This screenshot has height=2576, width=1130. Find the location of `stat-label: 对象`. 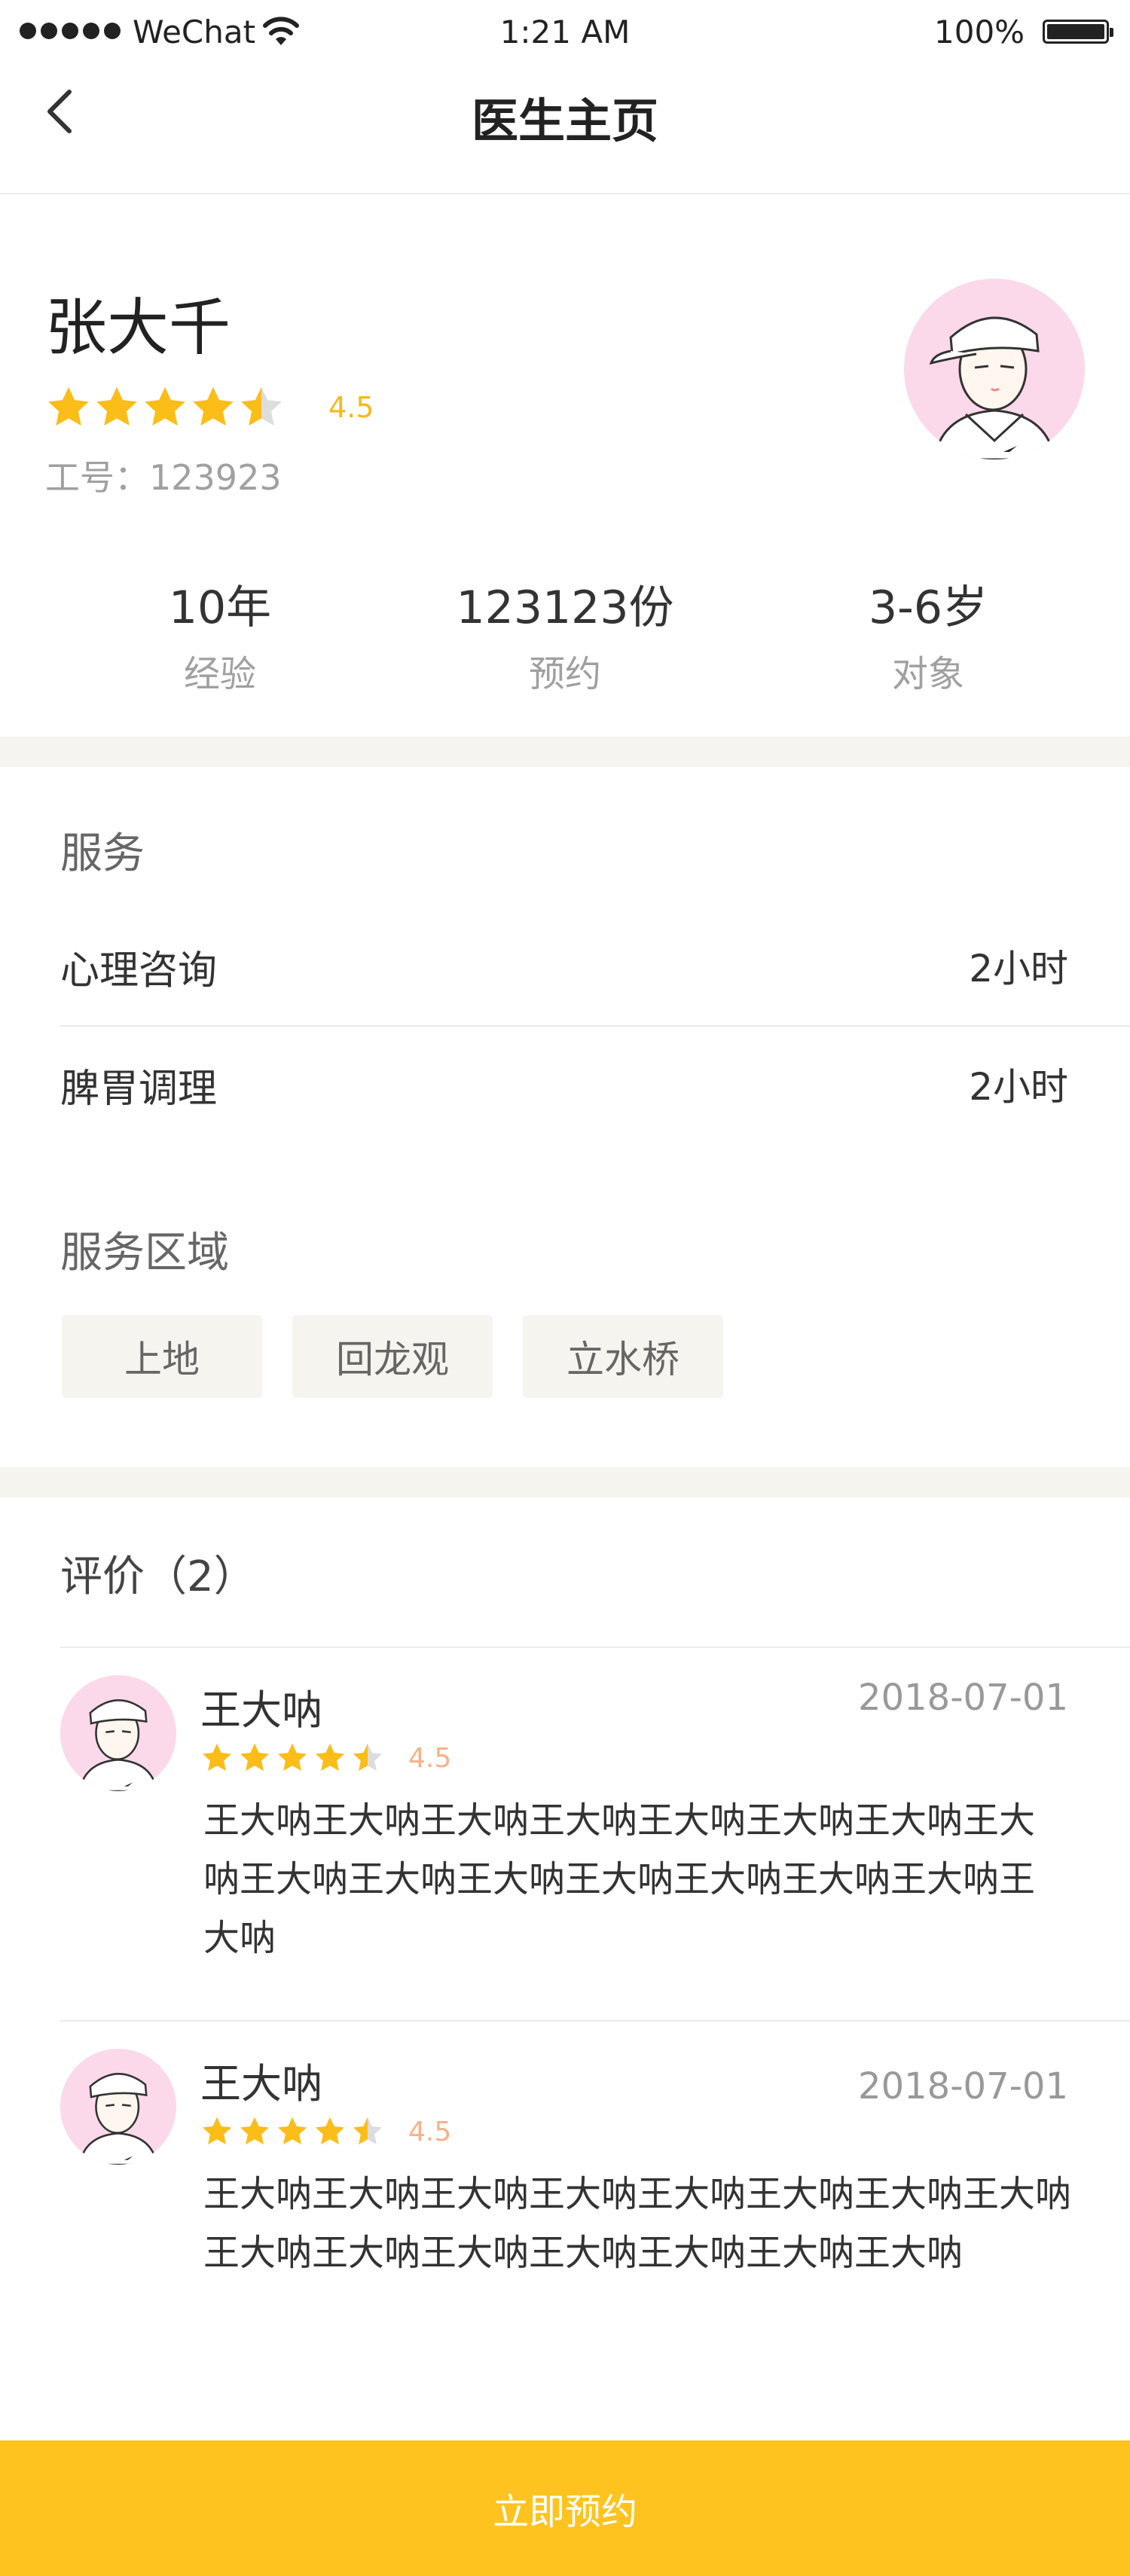

stat-label: 对象 is located at coordinates (927, 674).